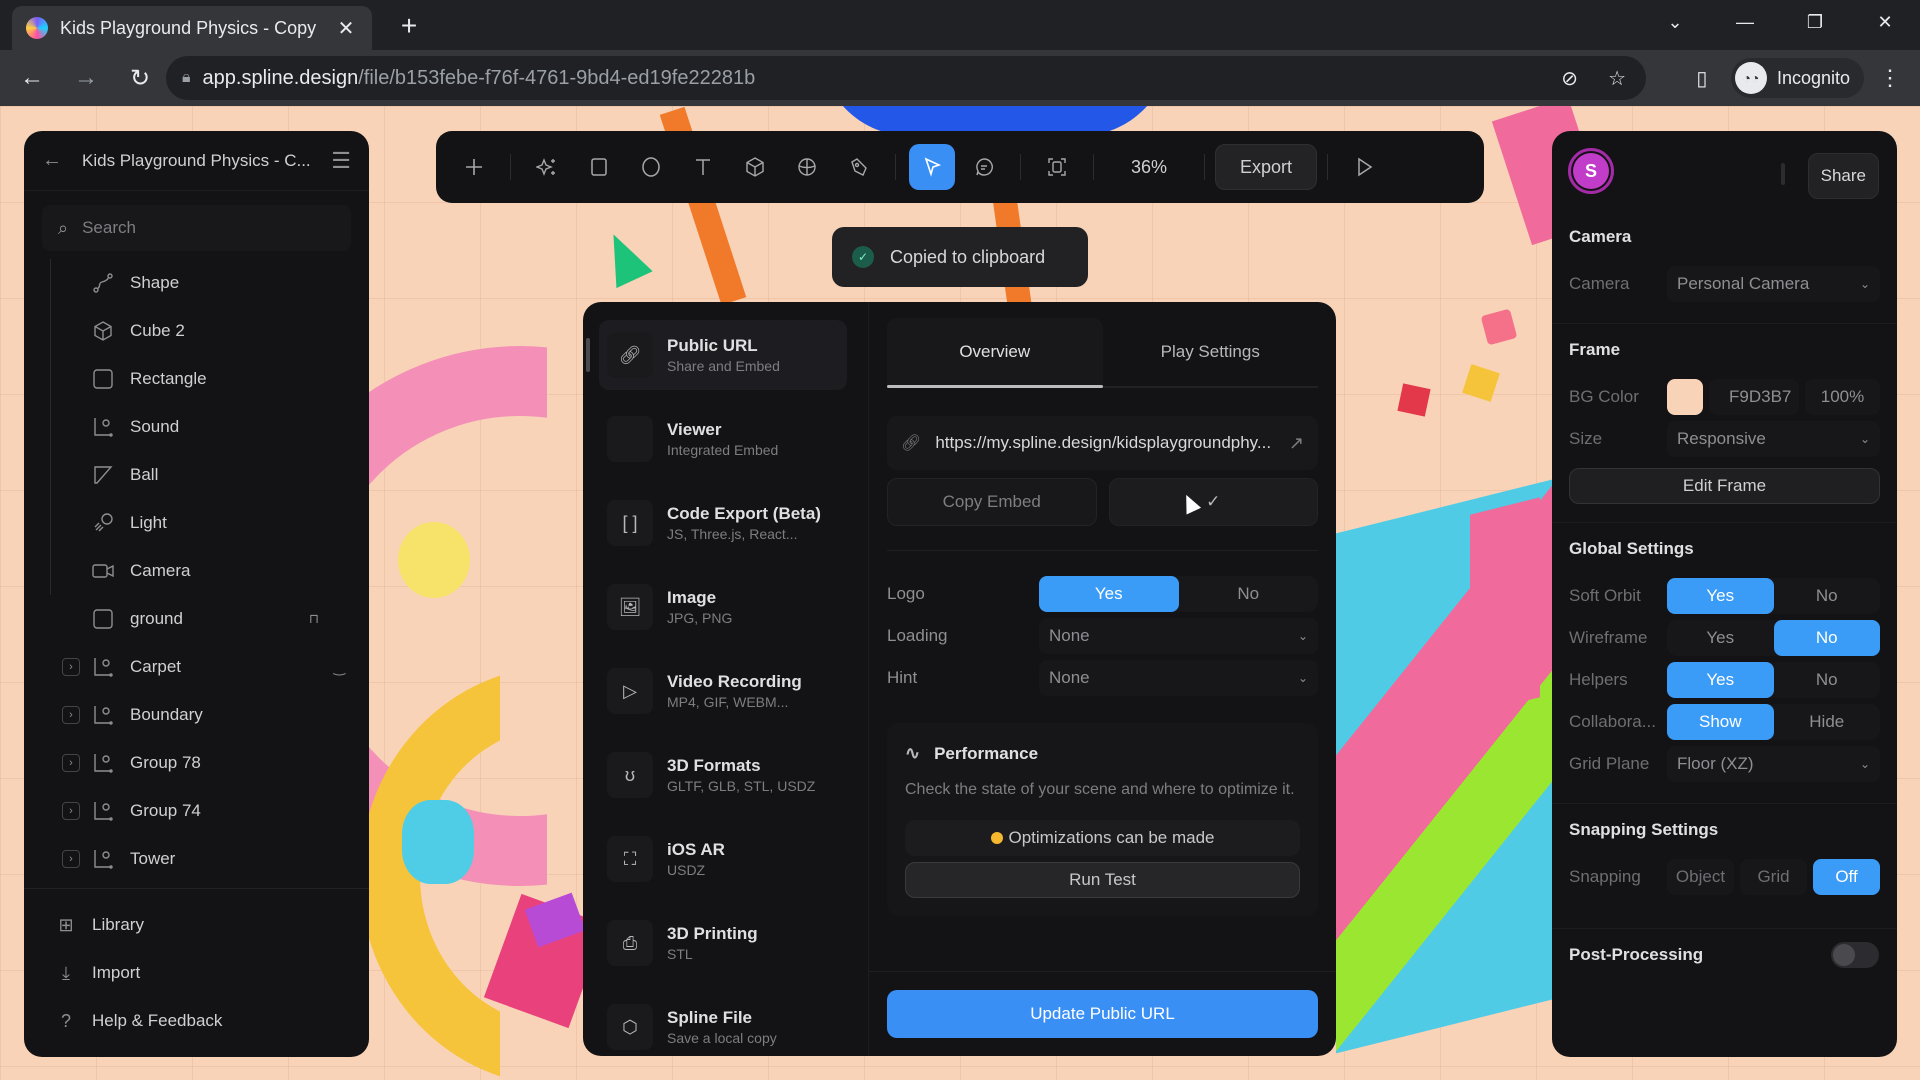  I want to click on search-input, so click(182, 228).